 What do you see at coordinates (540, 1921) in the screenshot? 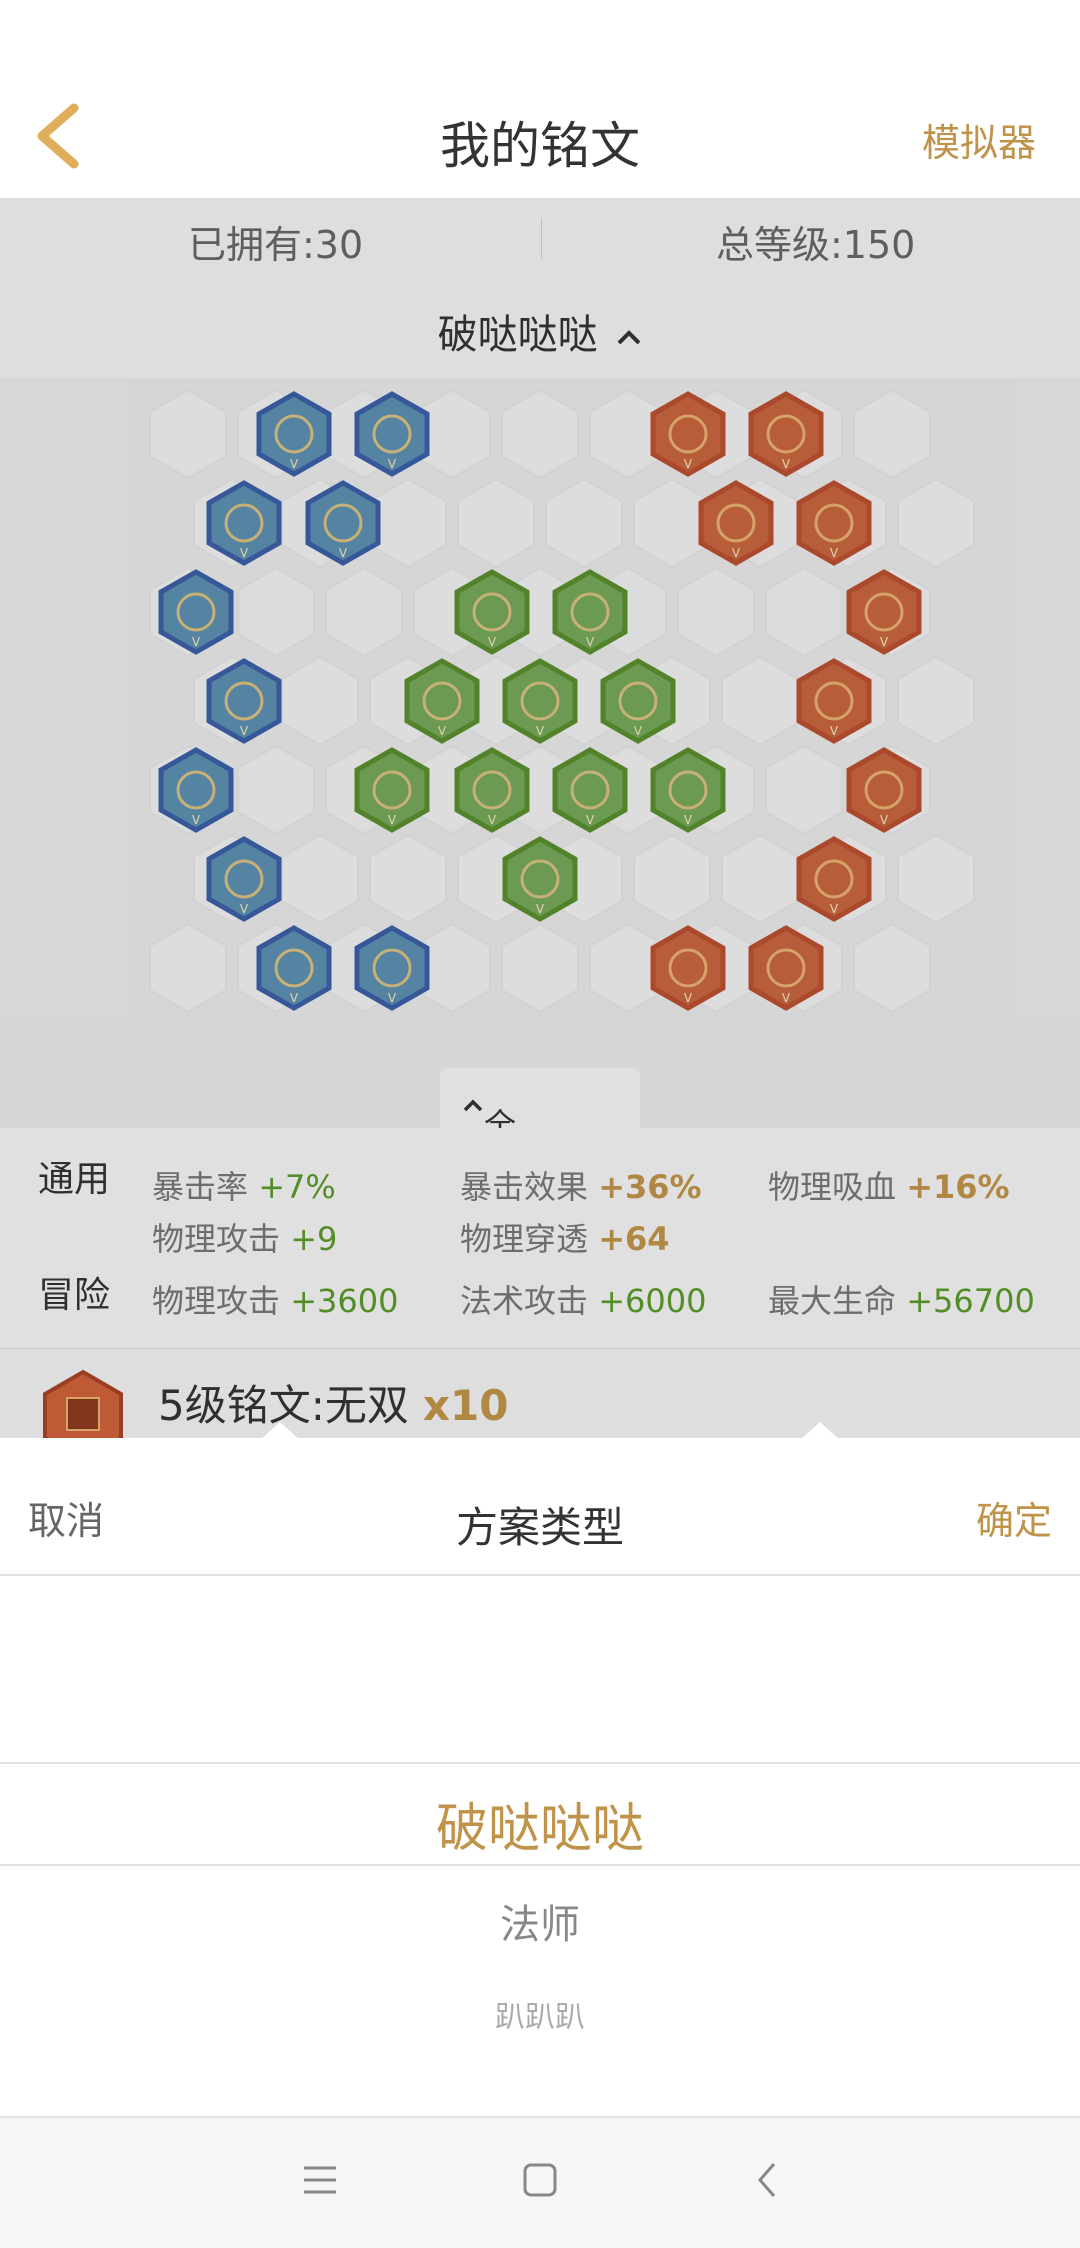
I see `picker-option: 法师` at bounding box center [540, 1921].